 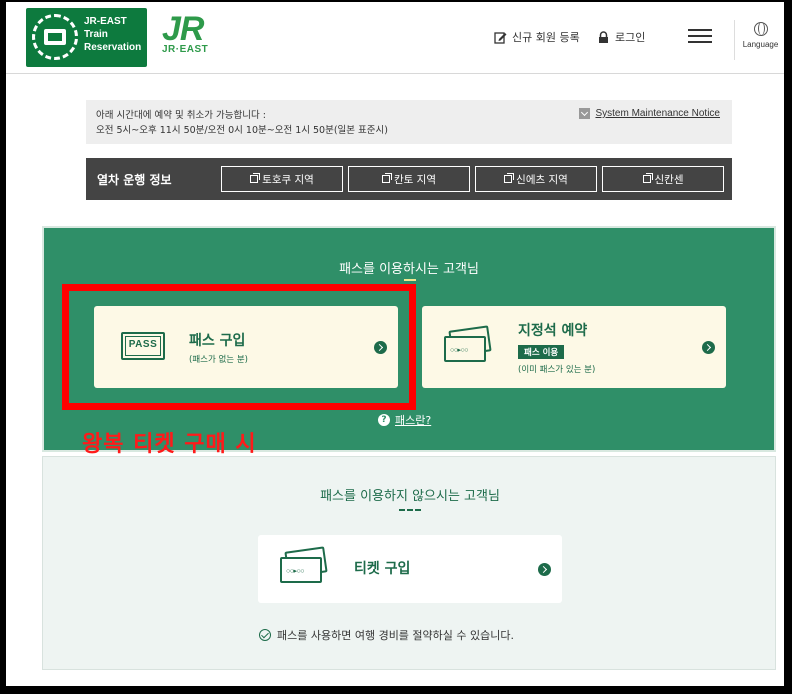 What do you see at coordinates (185, 49) in the screenshot?
I see `jr-sub: JR·EAST` at bounding box center [185, 49].